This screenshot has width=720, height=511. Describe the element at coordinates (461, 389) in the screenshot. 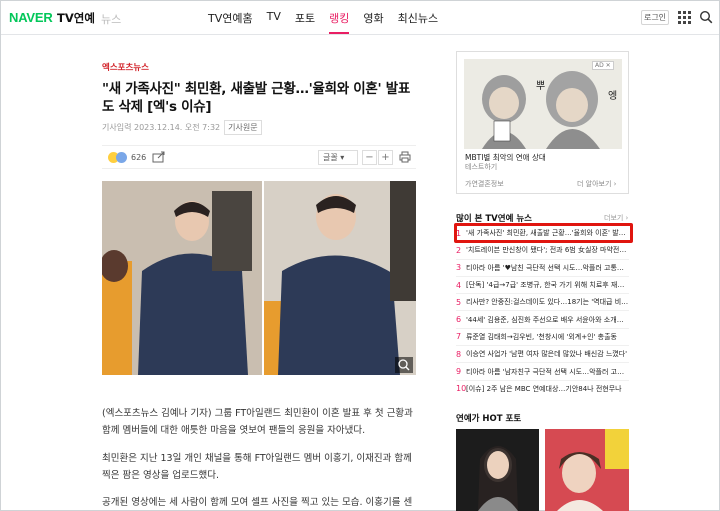

I see `rank-number: 10` at that location.